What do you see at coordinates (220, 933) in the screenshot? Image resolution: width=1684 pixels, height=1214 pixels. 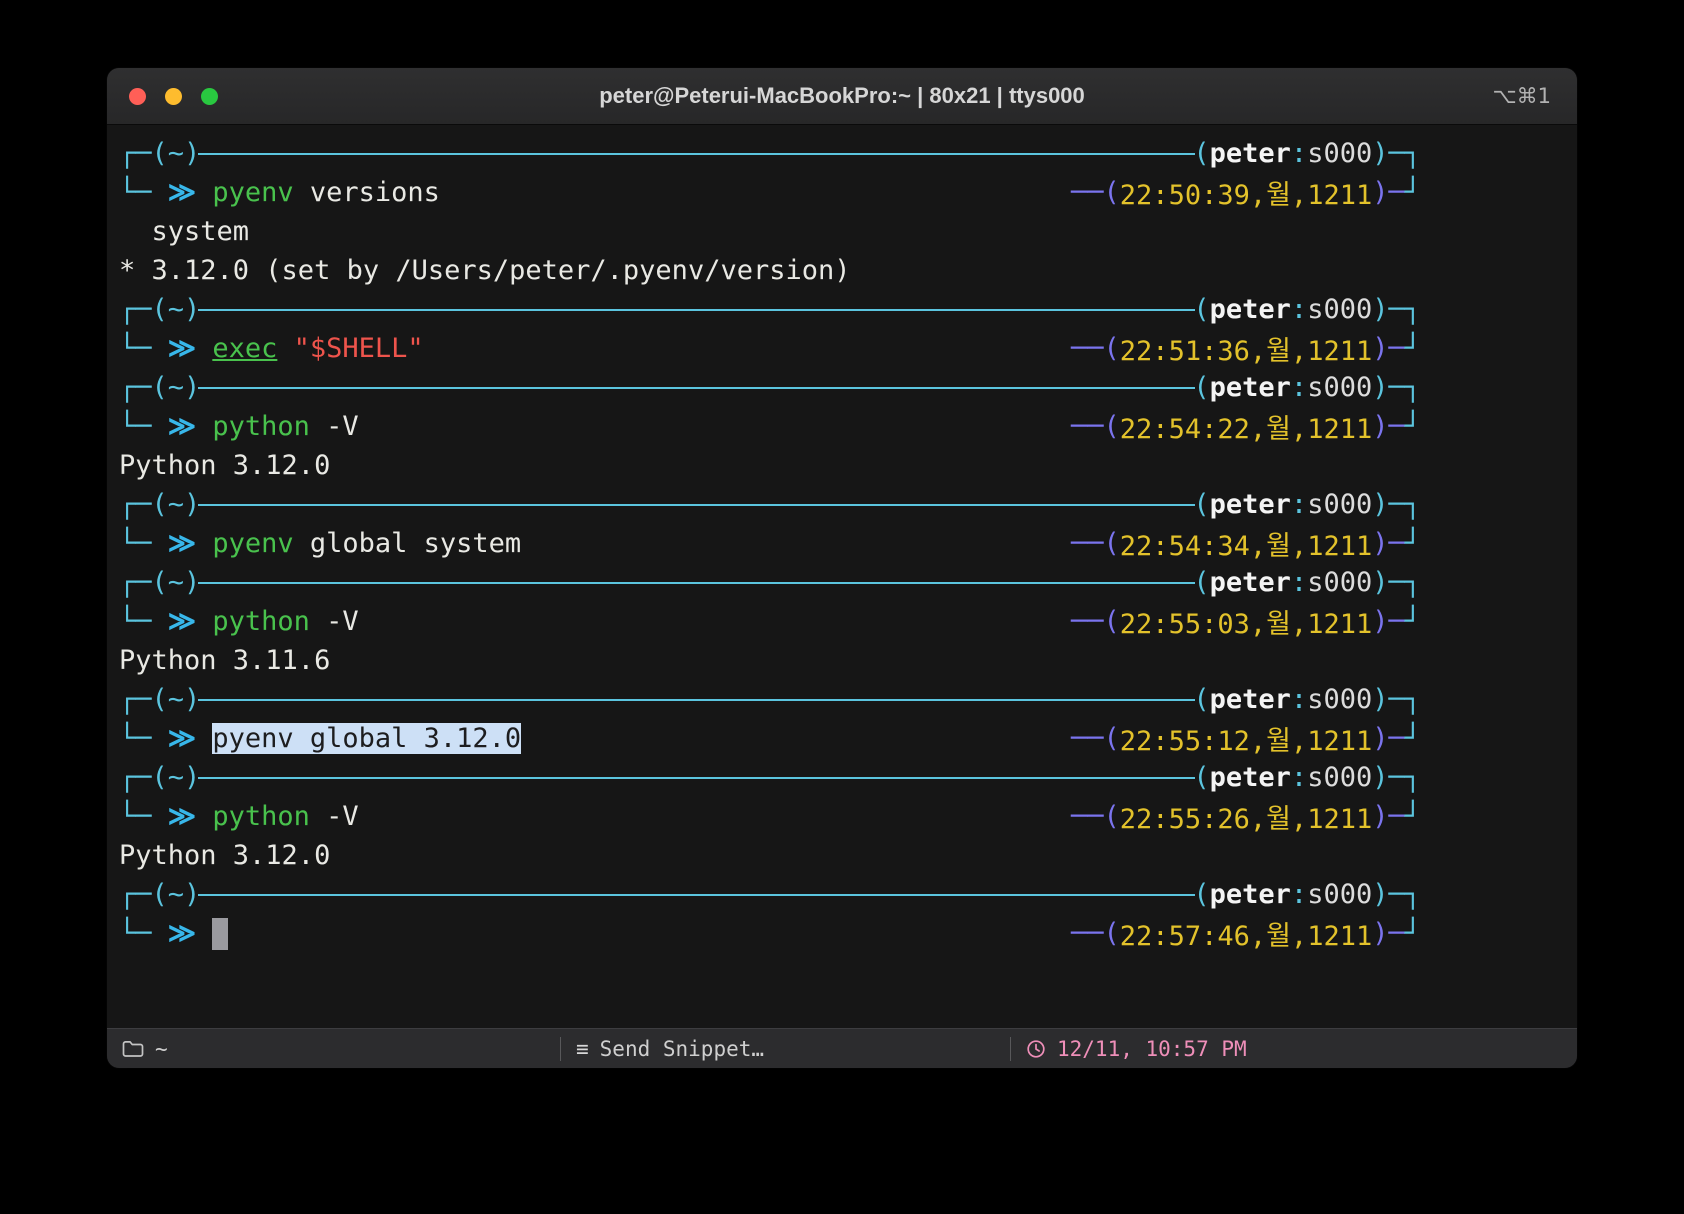 I see `terminal-cursor` at bounding box center [220, 933].